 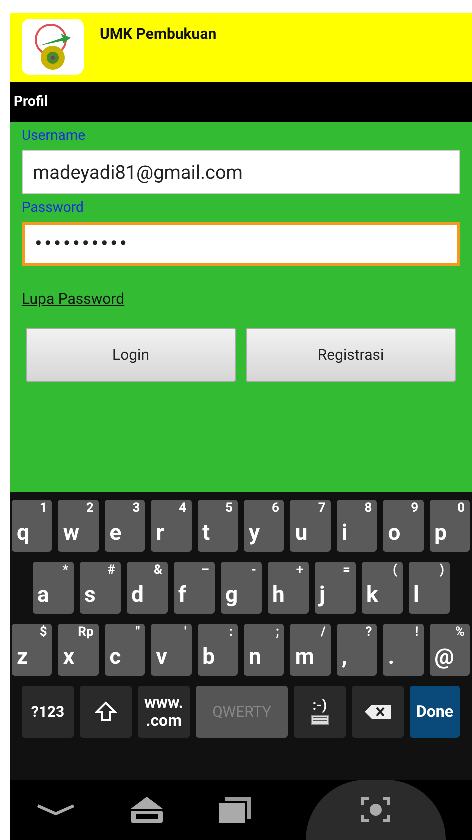 I want to click on input-field: ••••••••••, so click(x=241, y=244).